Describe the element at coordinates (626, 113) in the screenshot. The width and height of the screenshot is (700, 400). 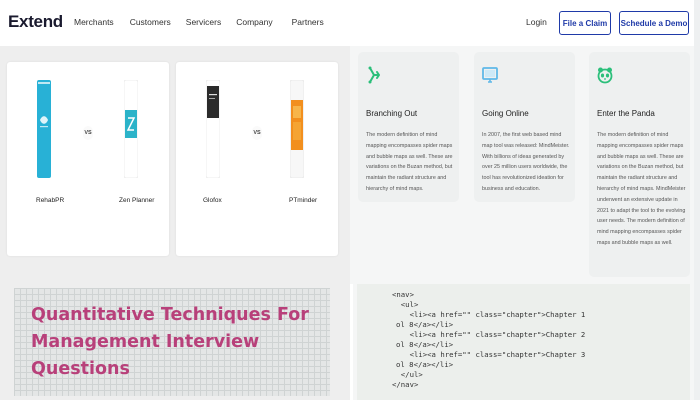
I see `feature-title: Enter the Panda` at that location.